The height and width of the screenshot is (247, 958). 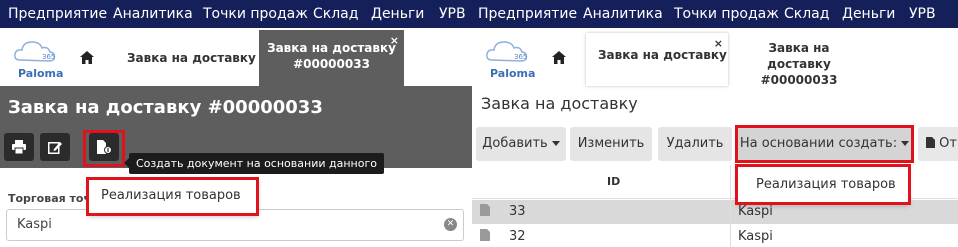 I want to click on tab-delivery-document: × Завка на доставку #00000033, so click(x=331, y=58).